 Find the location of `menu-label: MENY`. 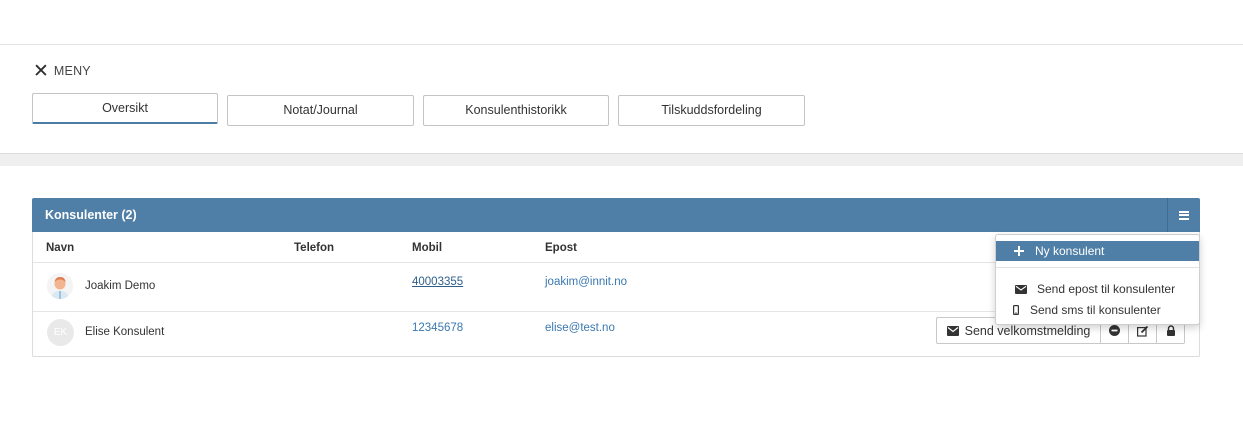

menu-label: MENY is located at coordinates (72, 71).